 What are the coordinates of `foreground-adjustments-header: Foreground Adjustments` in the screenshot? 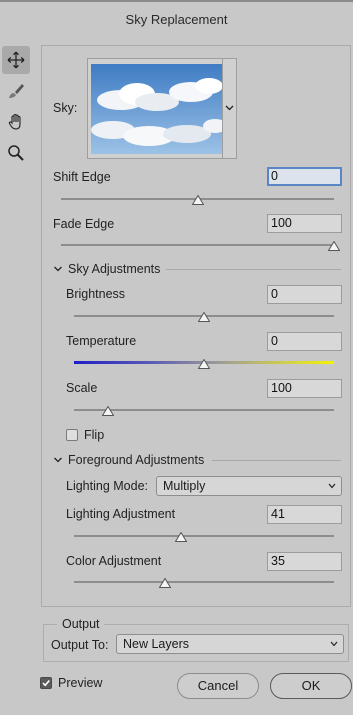 It's located at (128, 460).